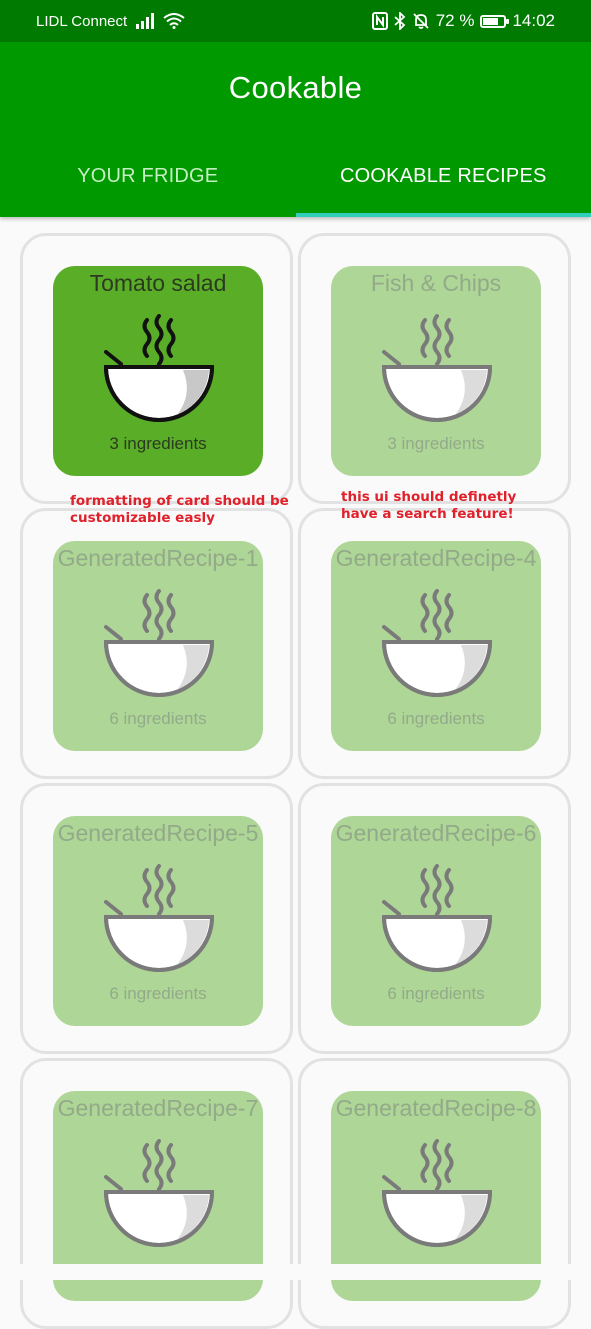  I want to click on tab-cookable-recipes: COOKABLE RECIPES, so click(443, 179).